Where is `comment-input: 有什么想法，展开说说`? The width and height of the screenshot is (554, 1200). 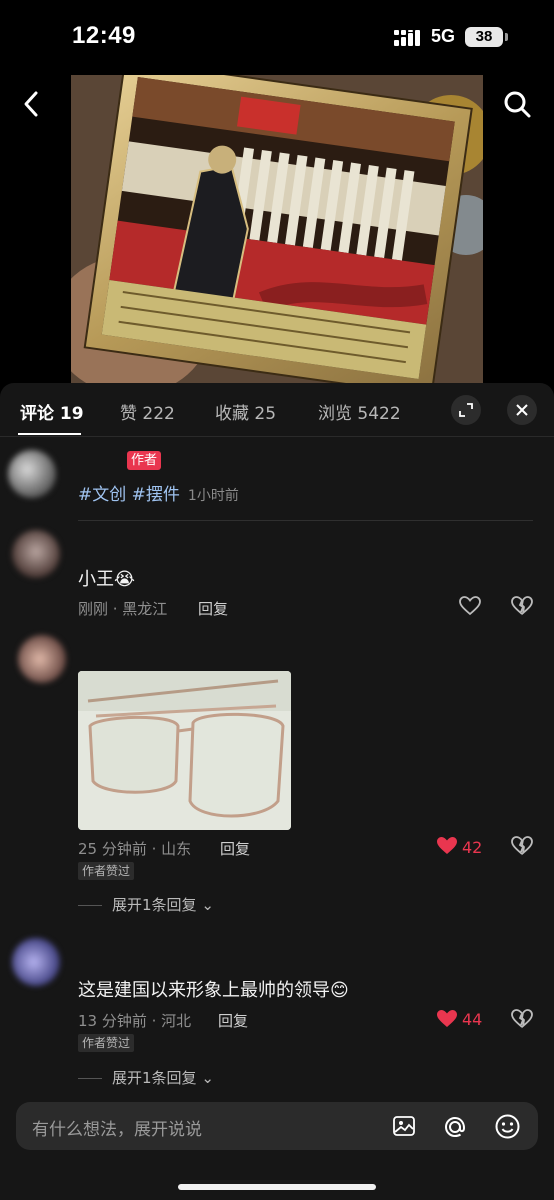
comment-input: 有什么想法，展开说说 is located at coordinates (277, 1126).